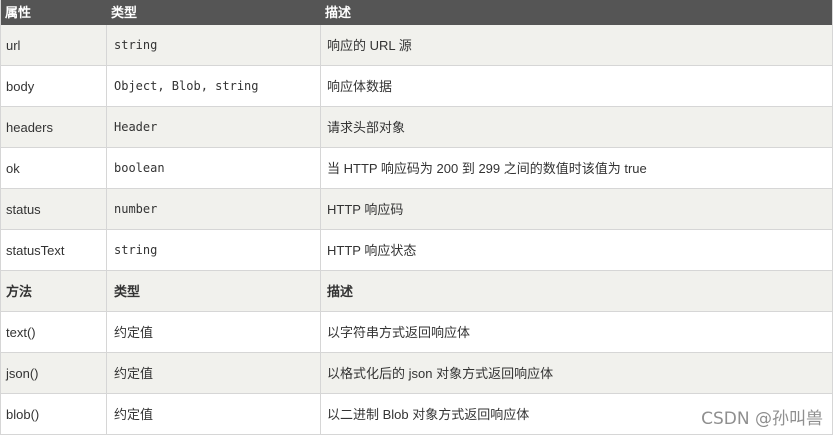  Describe the element at coordinates (487, 168) in the screenshot. I see `property-desc-cell: 当 HTTP 响应码为 200 到 299 之间的数值时该值为 true` at that location.